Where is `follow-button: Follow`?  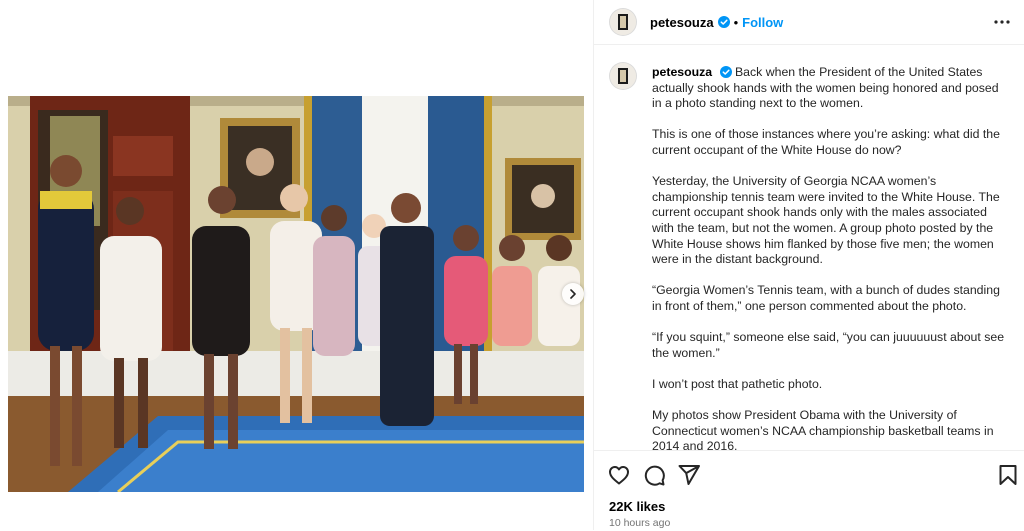
follow-button: Follow is located at coordinates (762, 22).